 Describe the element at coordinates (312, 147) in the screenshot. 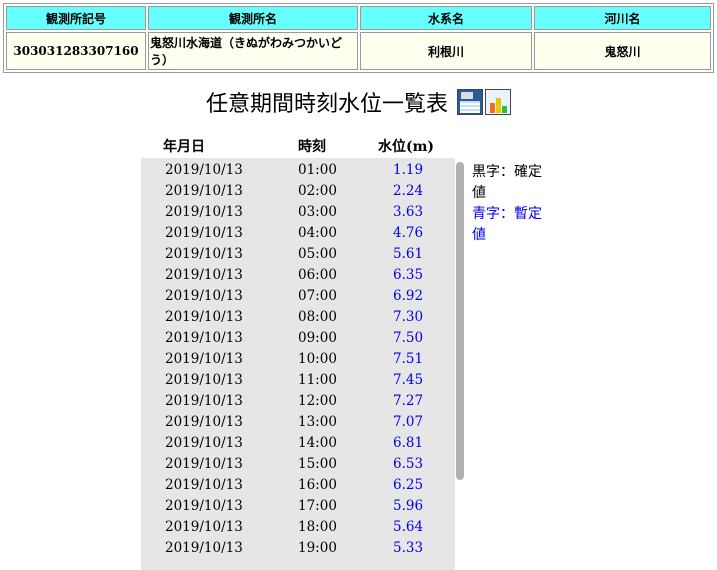

I see `column-time: 時刻` at that location.